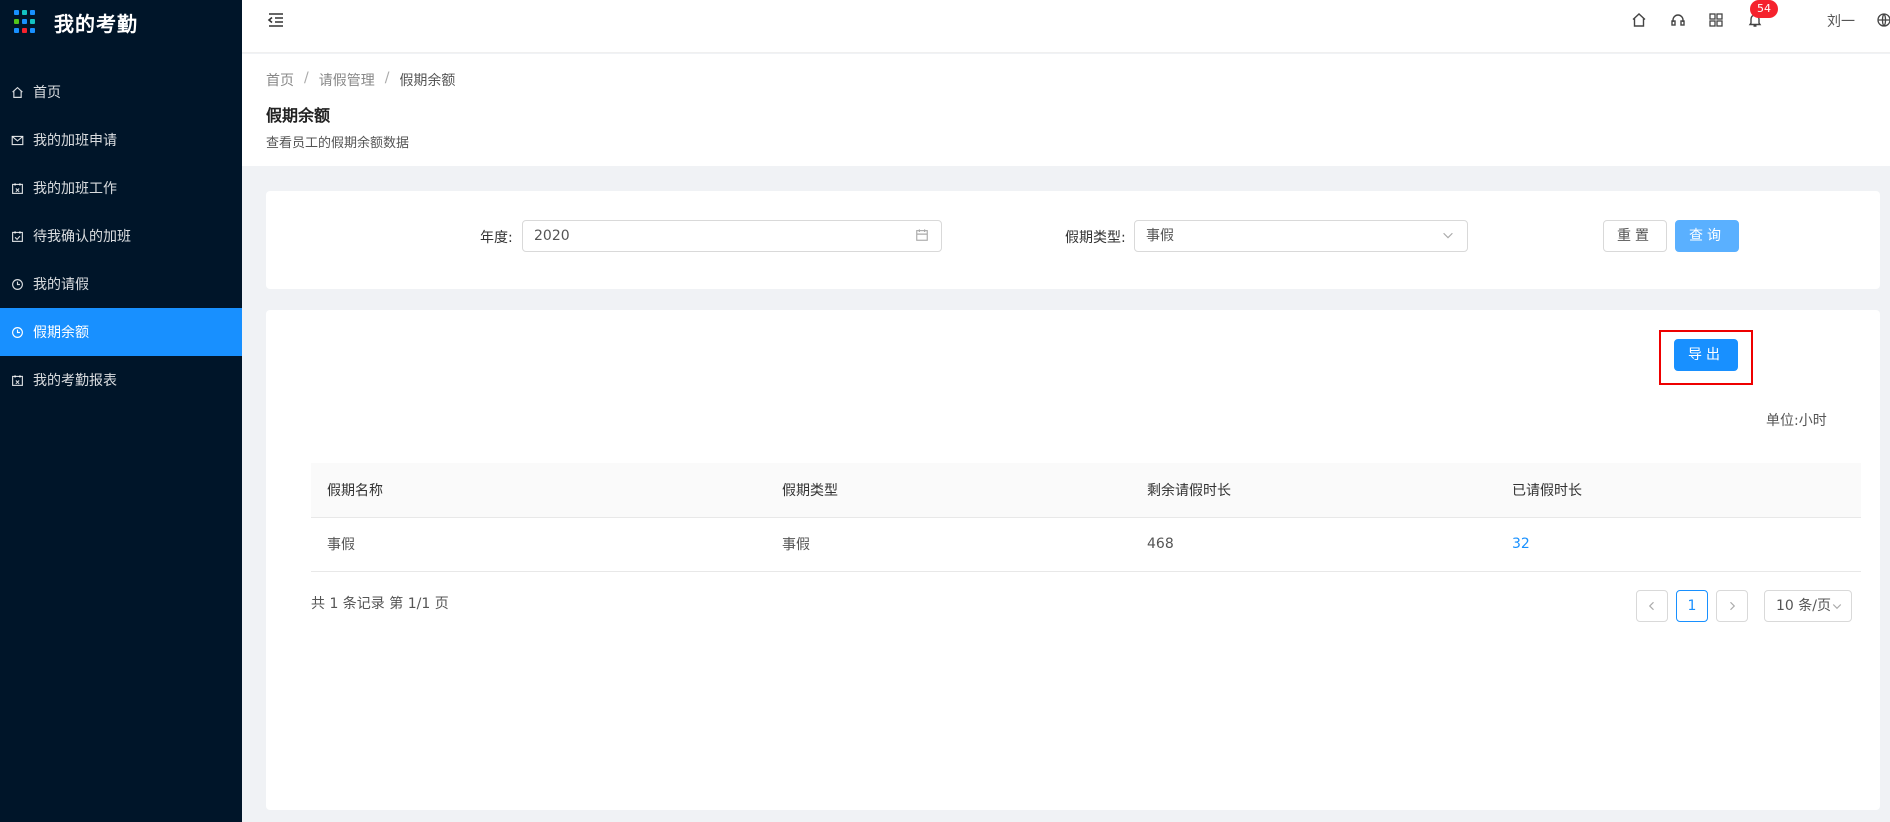  I want to click on sidebar-item-overtime-apply: 我的加班申请, so click(121, 140).